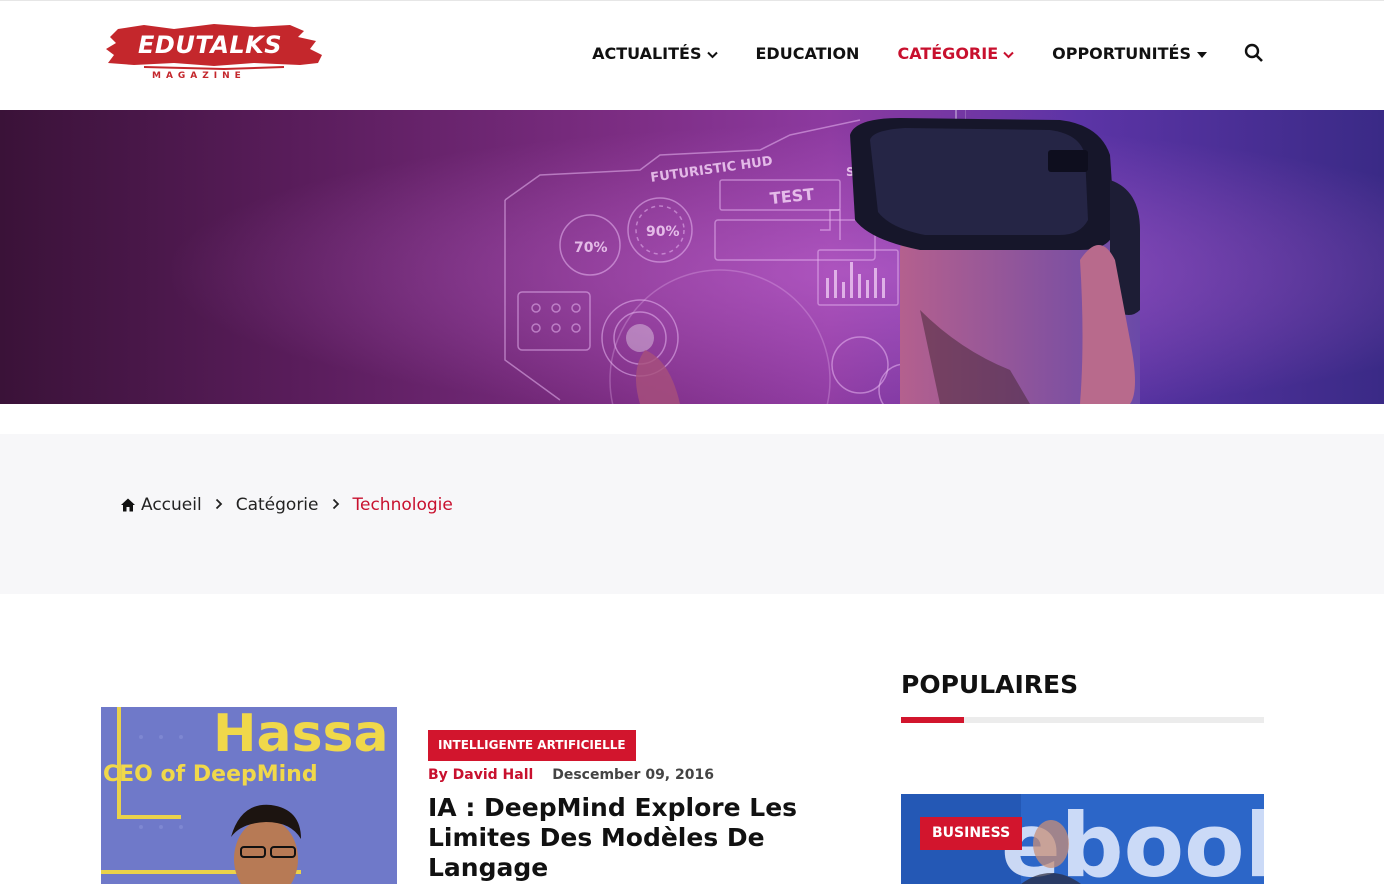 This screenshot has width=1384, height=884. Describe the element at coordinates (1082, 839) in the screenshot. I see `popular-post-card: ebool BUSINESS` at that location.